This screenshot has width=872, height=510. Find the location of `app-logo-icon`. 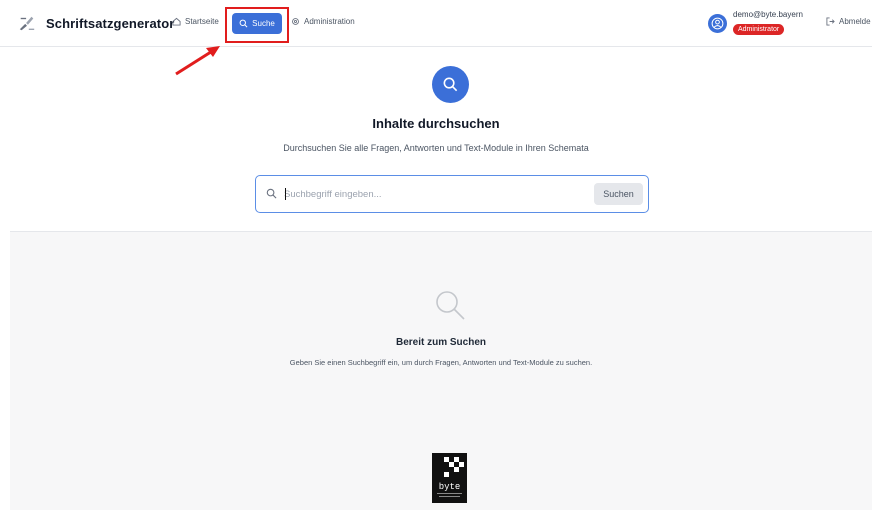

app-logo-icon is located at coordinates (27, 23).